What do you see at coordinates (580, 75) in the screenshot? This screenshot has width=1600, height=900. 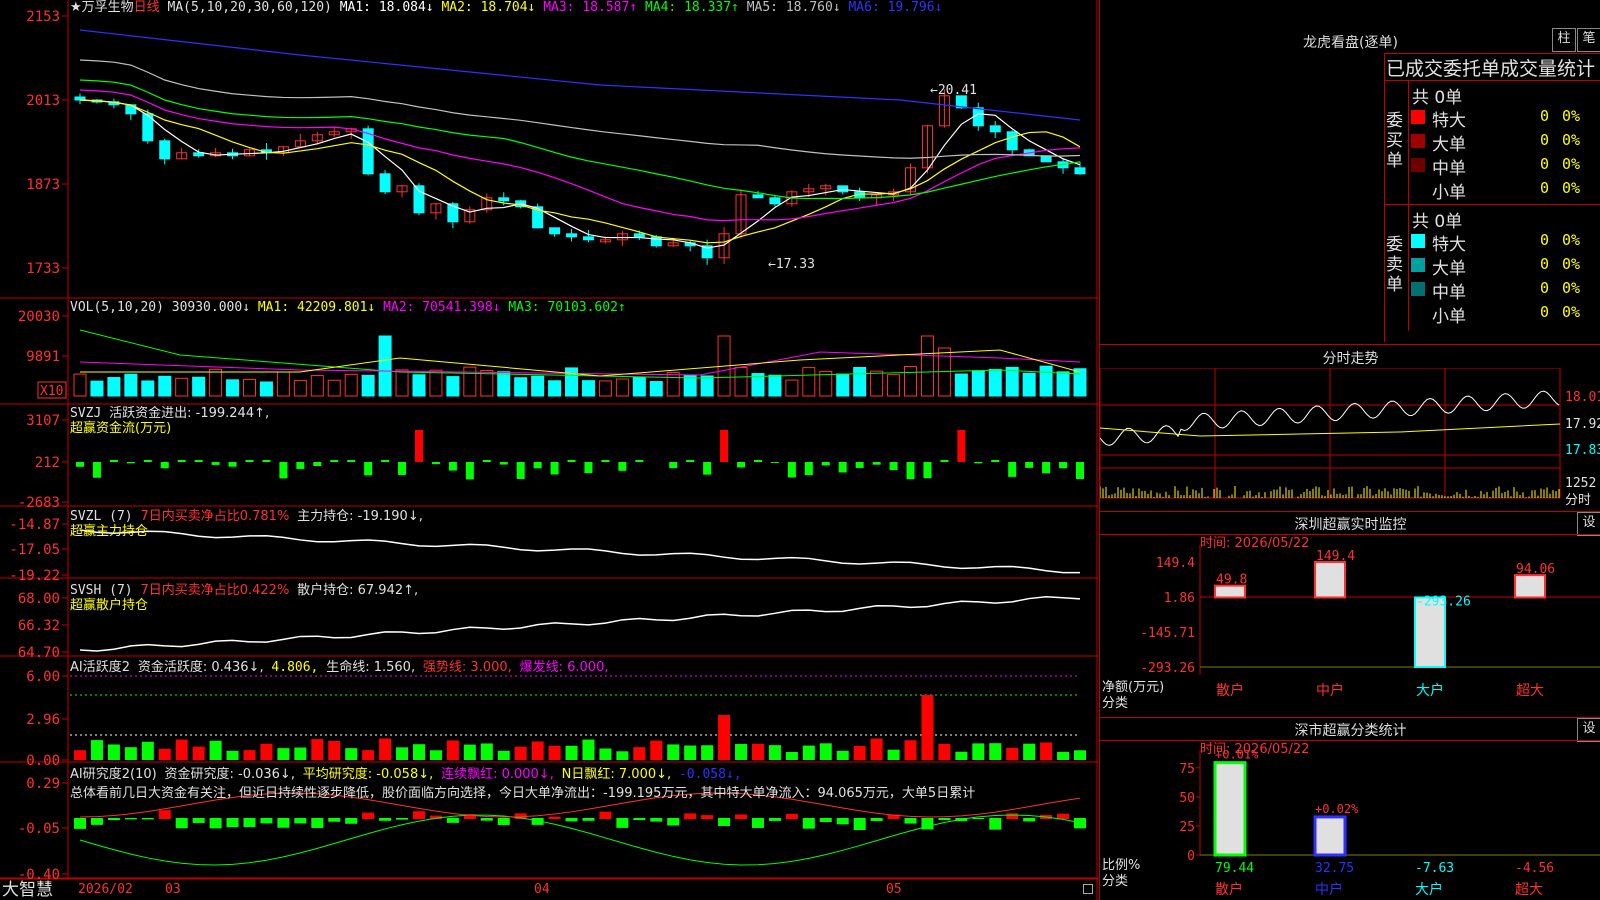 I see `ma6-line` at bounding box center [580, 75].